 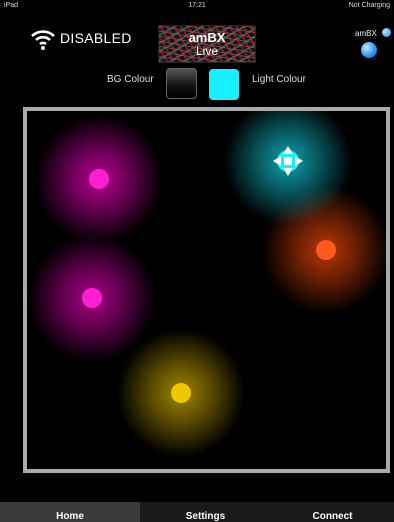 I want to click on ambx-badge-label: amBX, so click(x=366, y=33).